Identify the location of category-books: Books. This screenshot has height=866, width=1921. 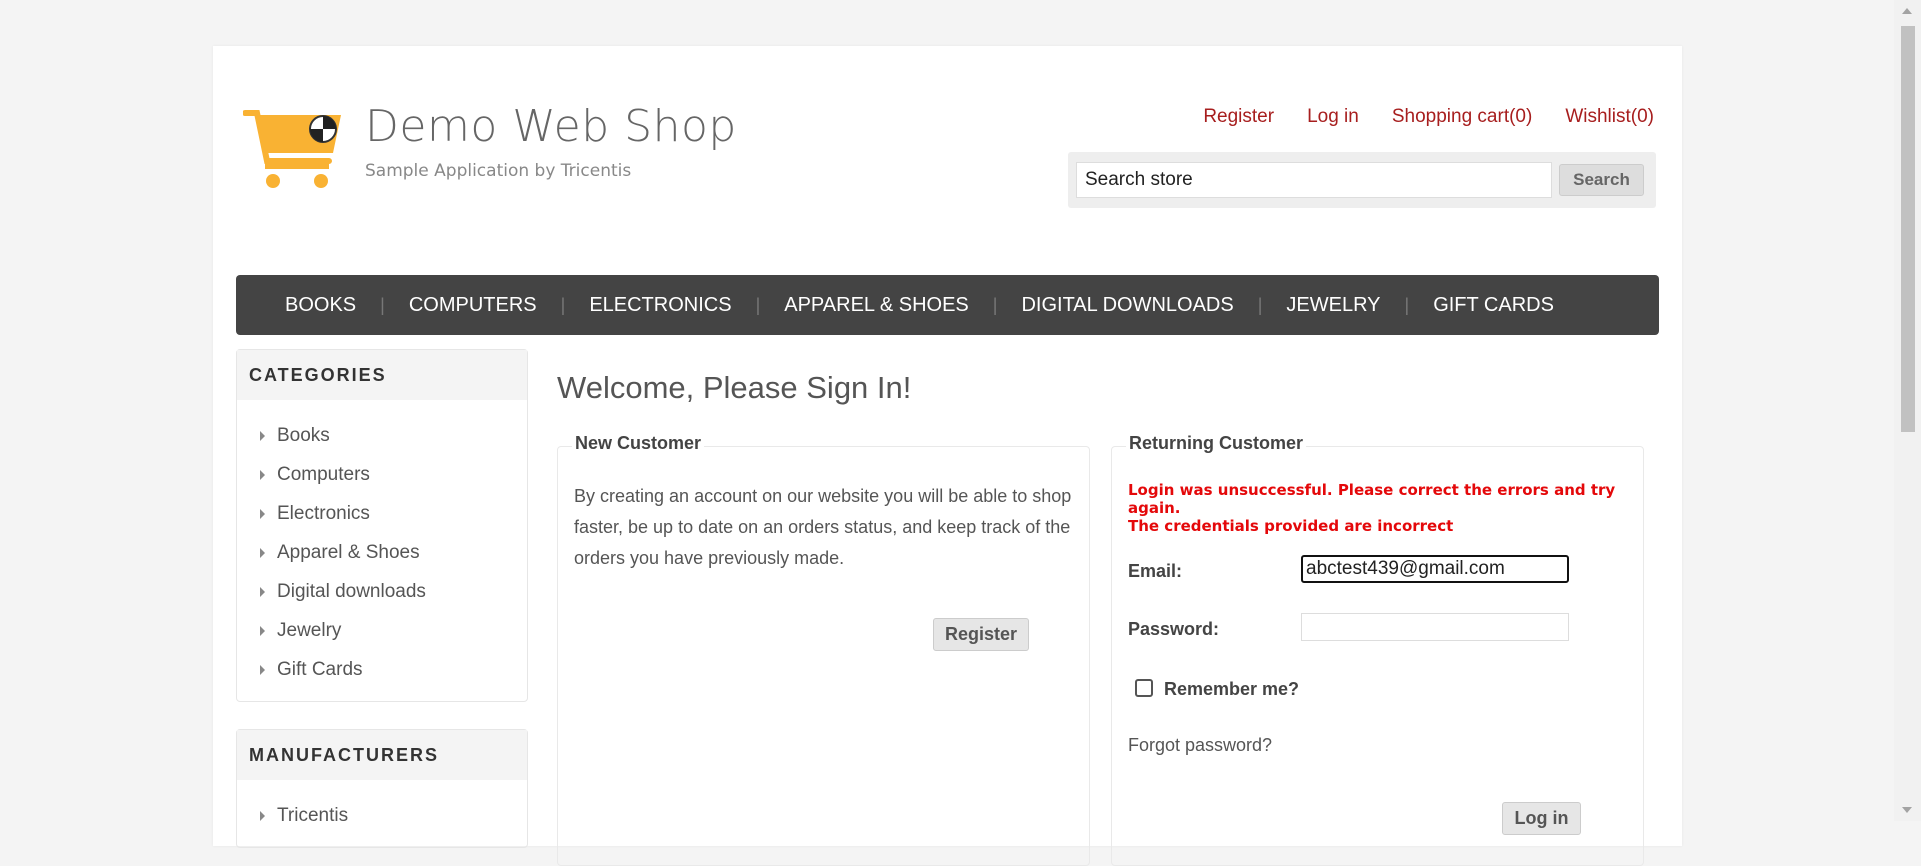
(382, 435).